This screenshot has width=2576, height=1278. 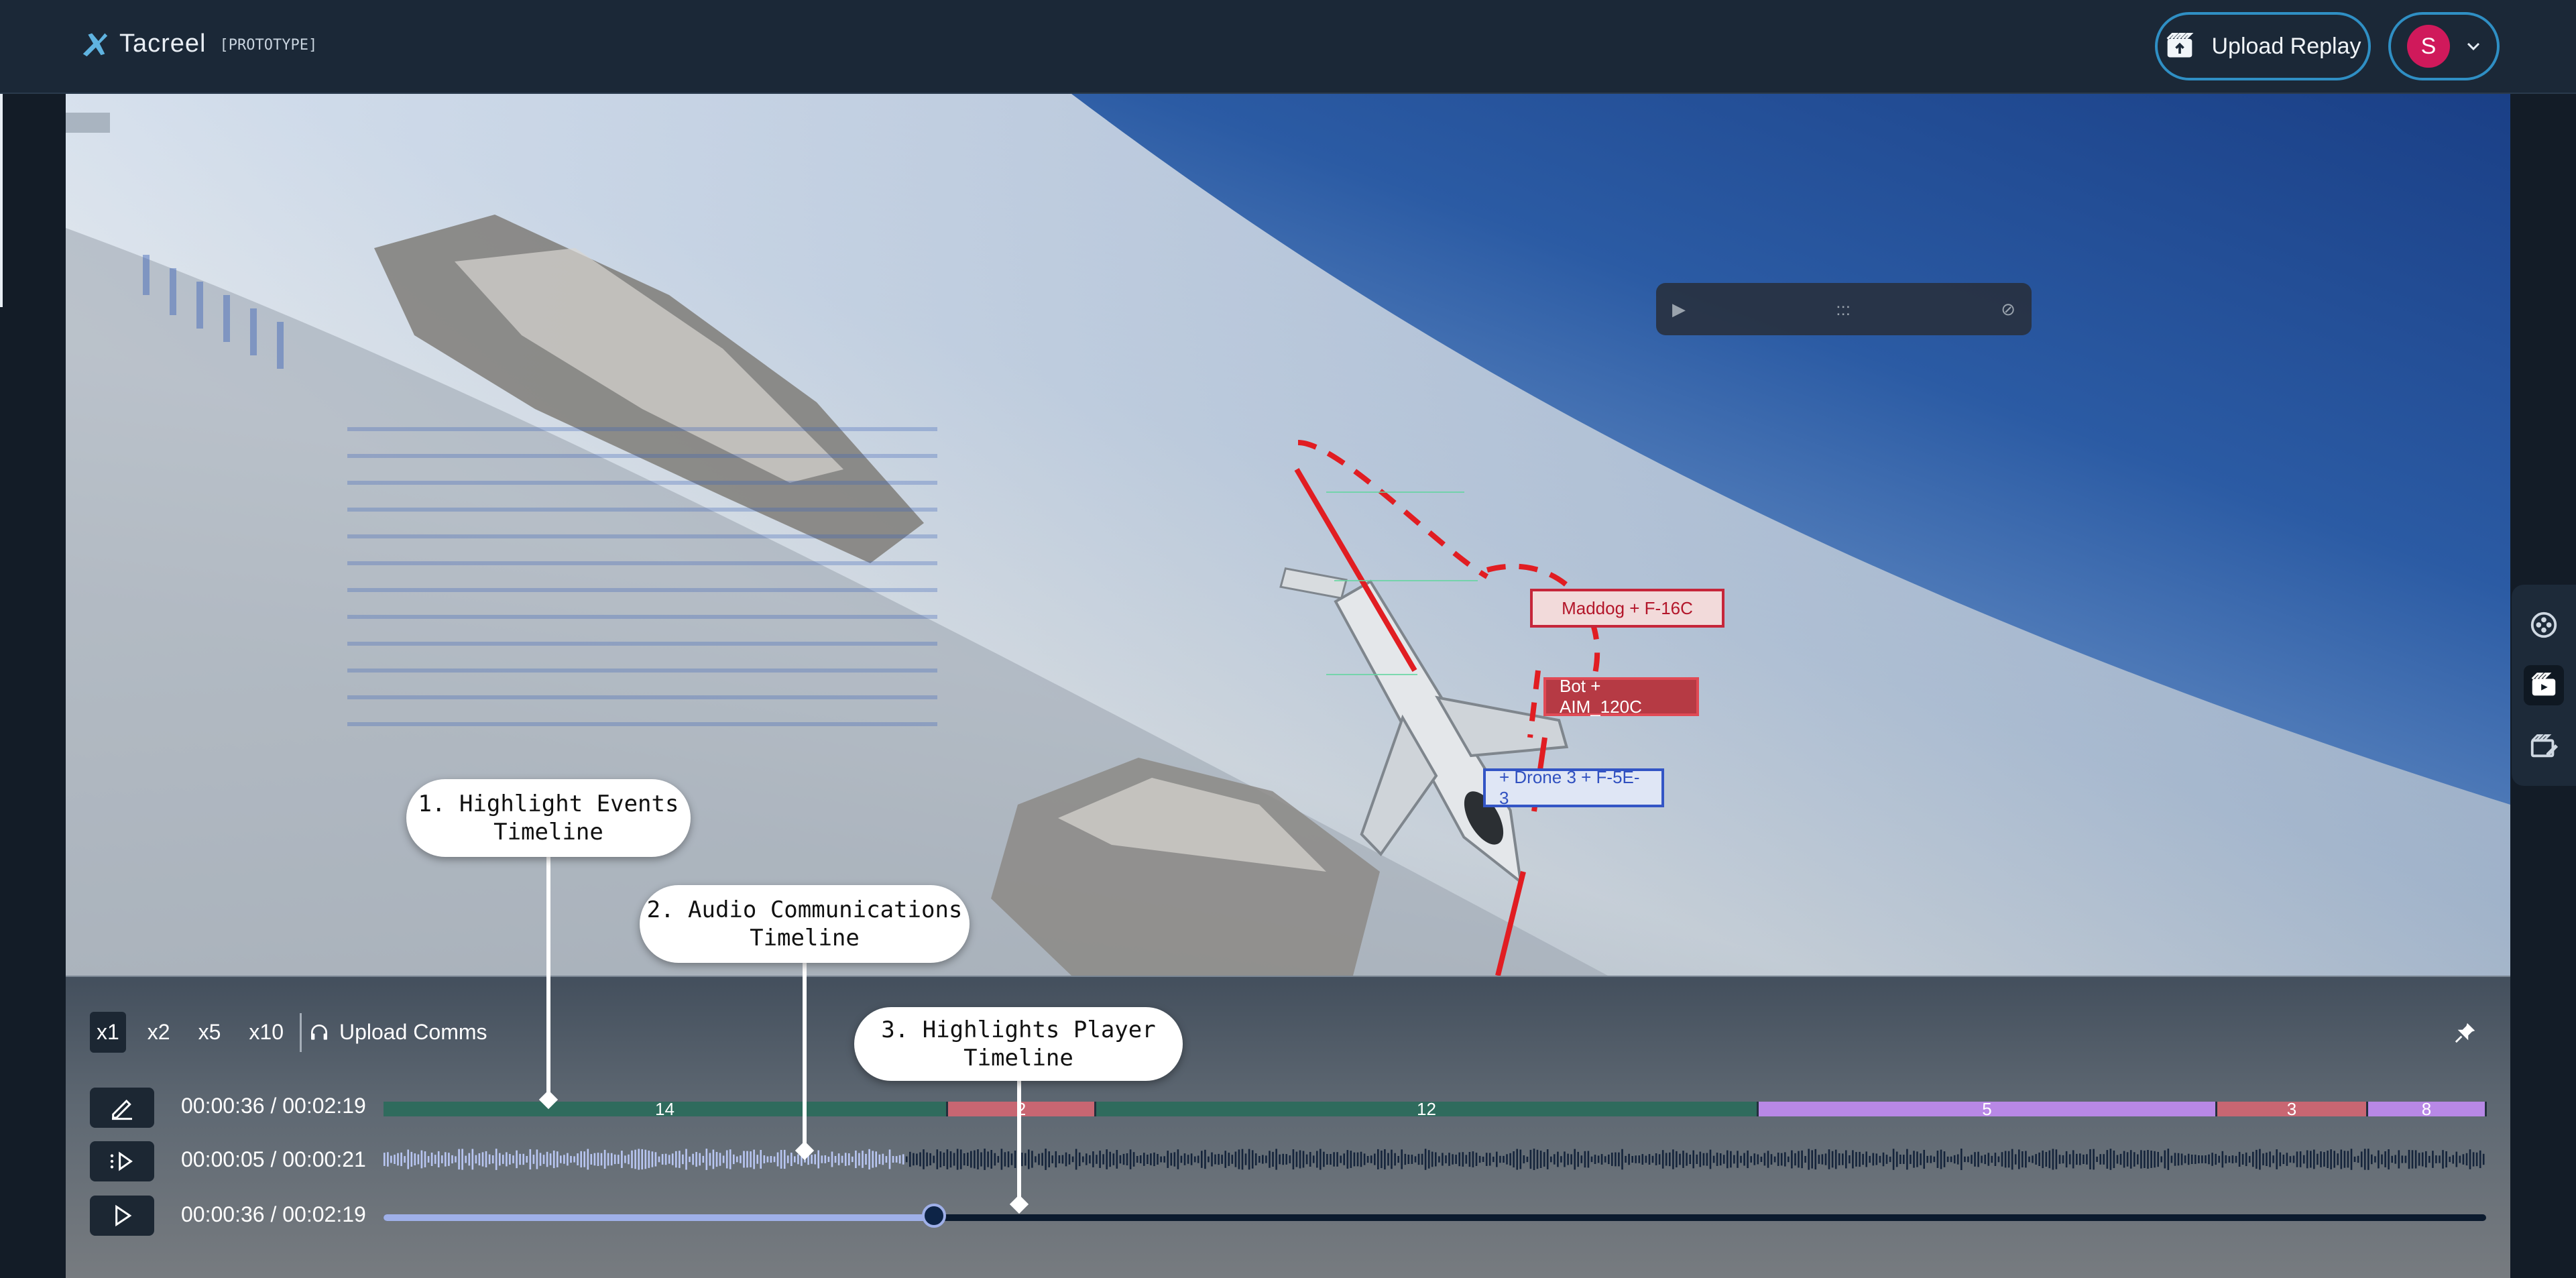 I want to click on left-edge-tab, so click(x=1, y=200).